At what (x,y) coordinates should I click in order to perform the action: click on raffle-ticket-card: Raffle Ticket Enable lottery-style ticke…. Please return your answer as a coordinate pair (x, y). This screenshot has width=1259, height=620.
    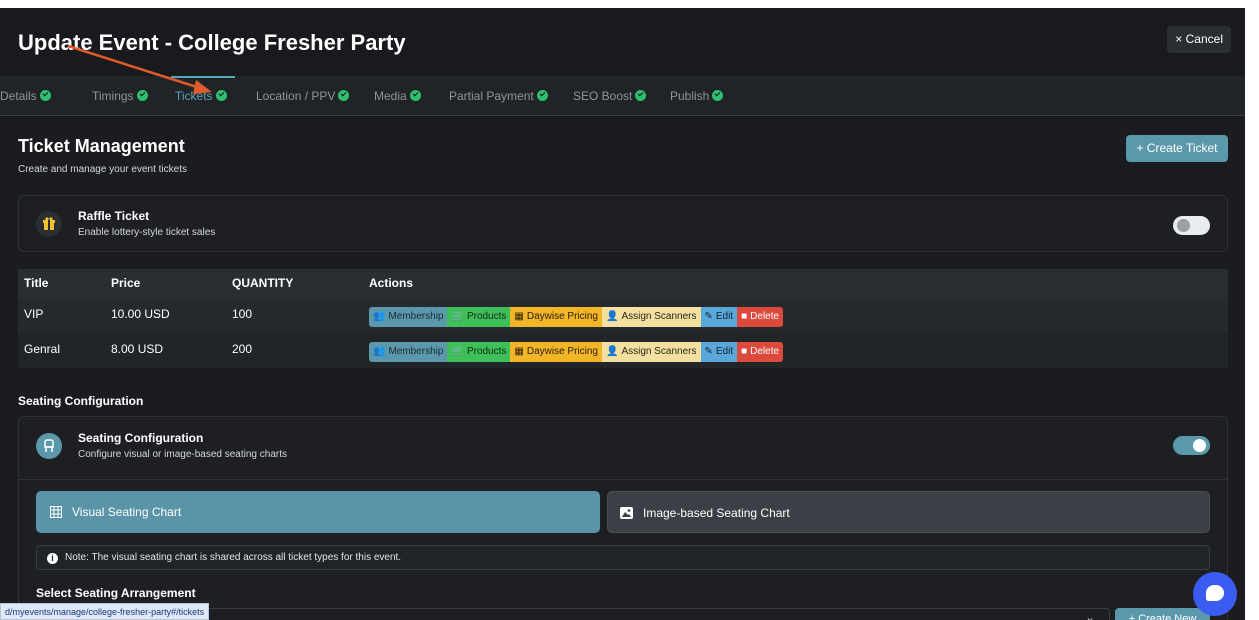
    Looking at the image, I should click on (623, 223).